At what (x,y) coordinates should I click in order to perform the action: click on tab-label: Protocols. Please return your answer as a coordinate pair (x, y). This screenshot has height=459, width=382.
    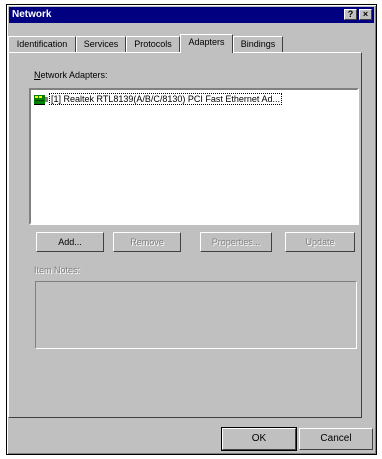
    Looking at the image, I should click on (153, 44).